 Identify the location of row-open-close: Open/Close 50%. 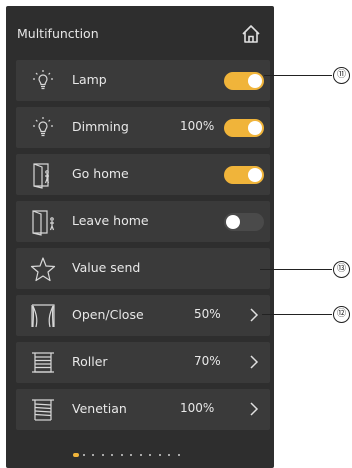
(143, 315).